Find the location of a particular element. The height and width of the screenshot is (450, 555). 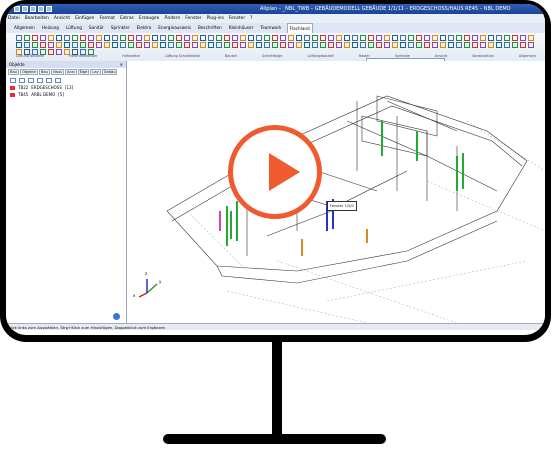

filter-icon is located at coordinates (31, 80).